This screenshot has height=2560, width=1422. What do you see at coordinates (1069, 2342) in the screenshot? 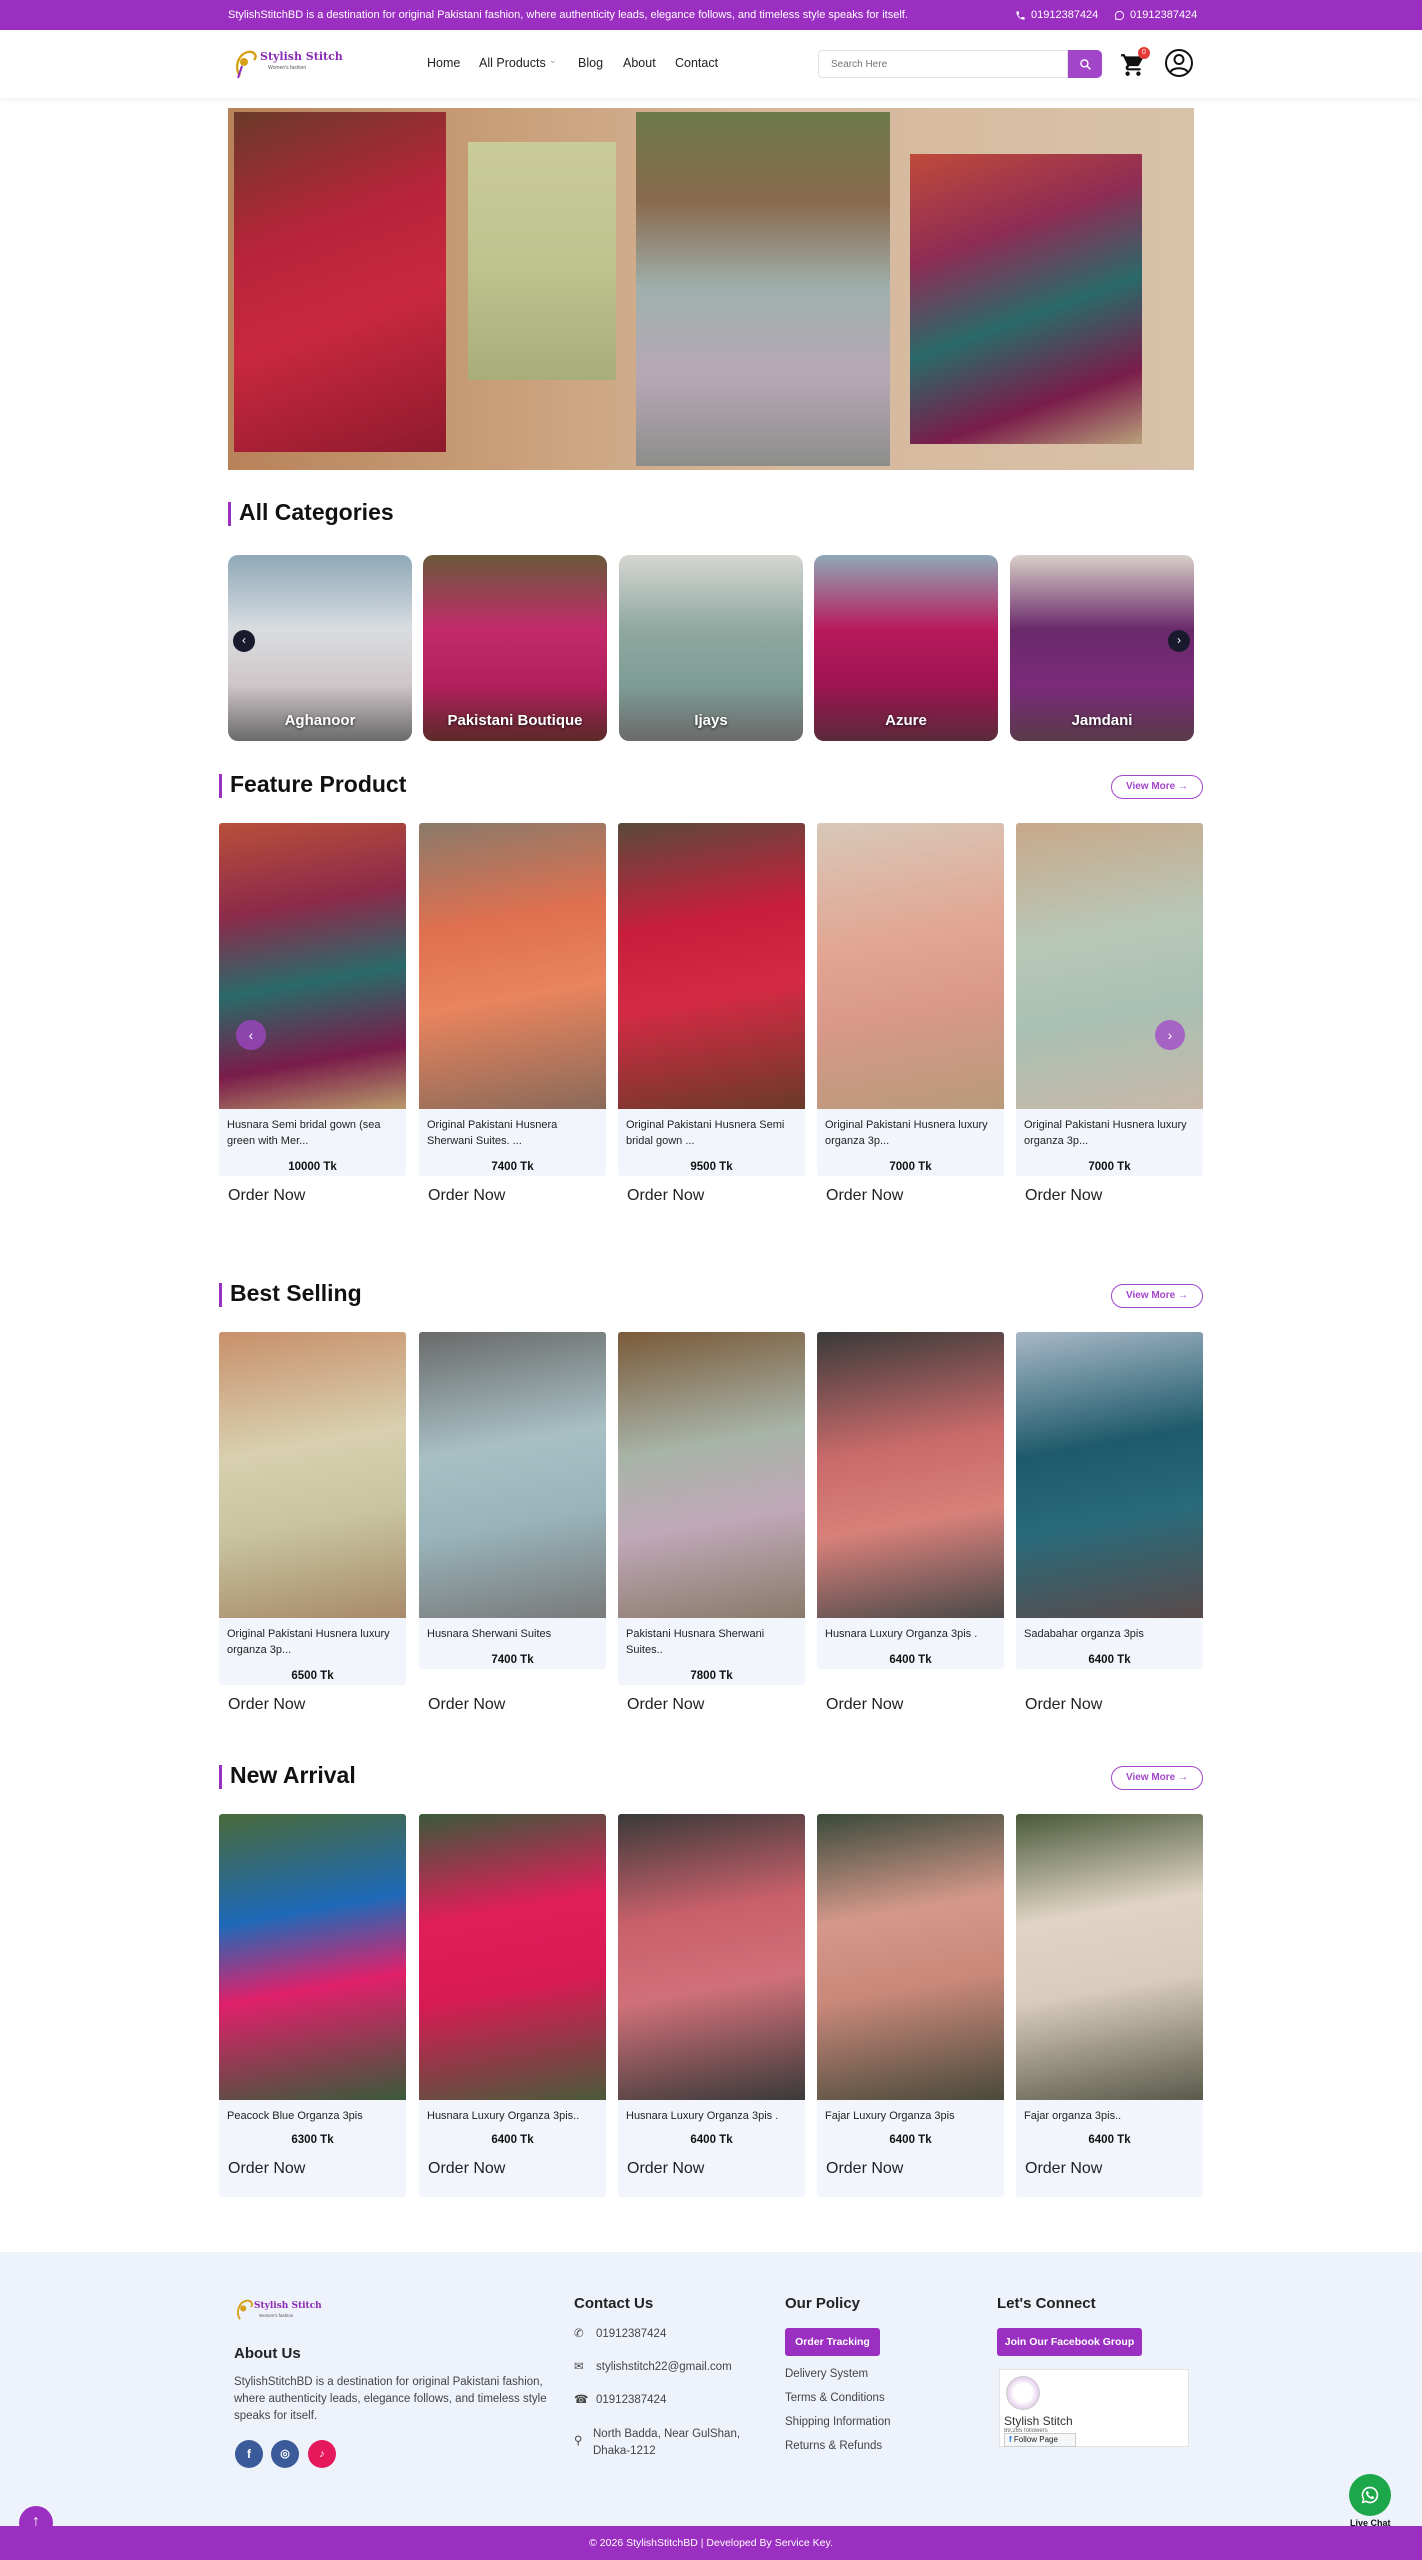
I see `join-facebook-group-button: Join Our Facebook Group` at bounding box center [1069, 2342].